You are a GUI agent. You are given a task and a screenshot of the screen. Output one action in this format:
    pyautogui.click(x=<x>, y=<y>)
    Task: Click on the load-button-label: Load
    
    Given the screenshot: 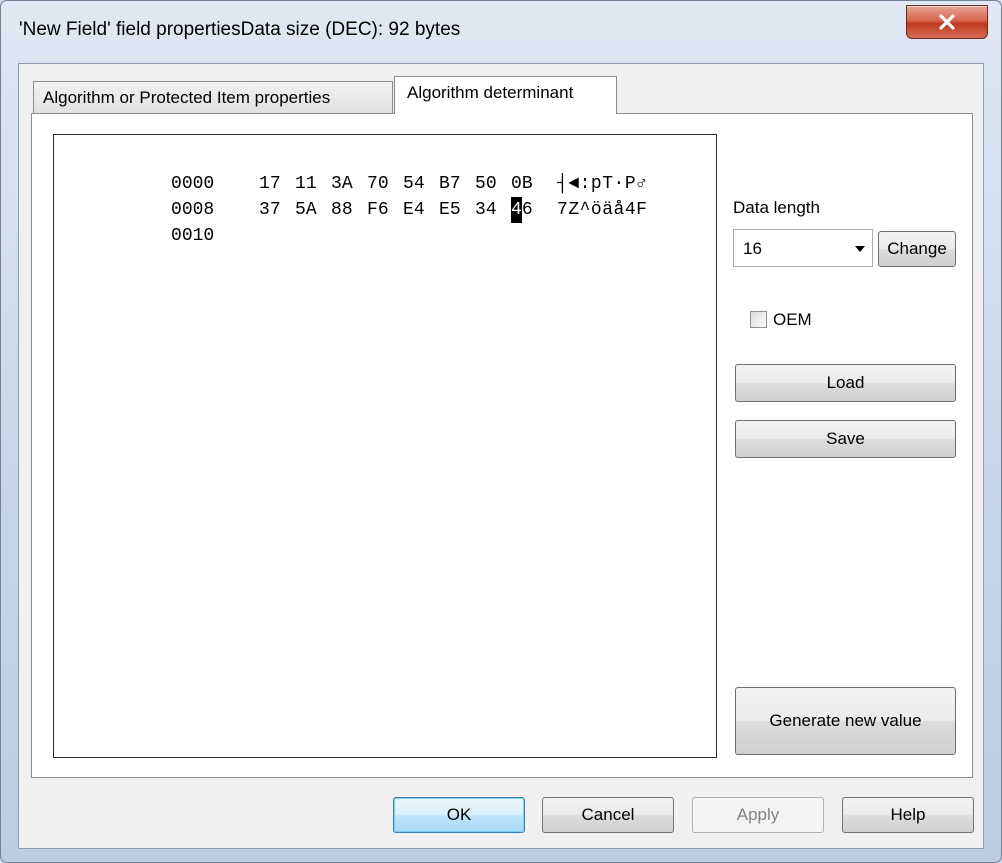 What is the action you would take?
    pyautogui.click(x=845, y=382)
    